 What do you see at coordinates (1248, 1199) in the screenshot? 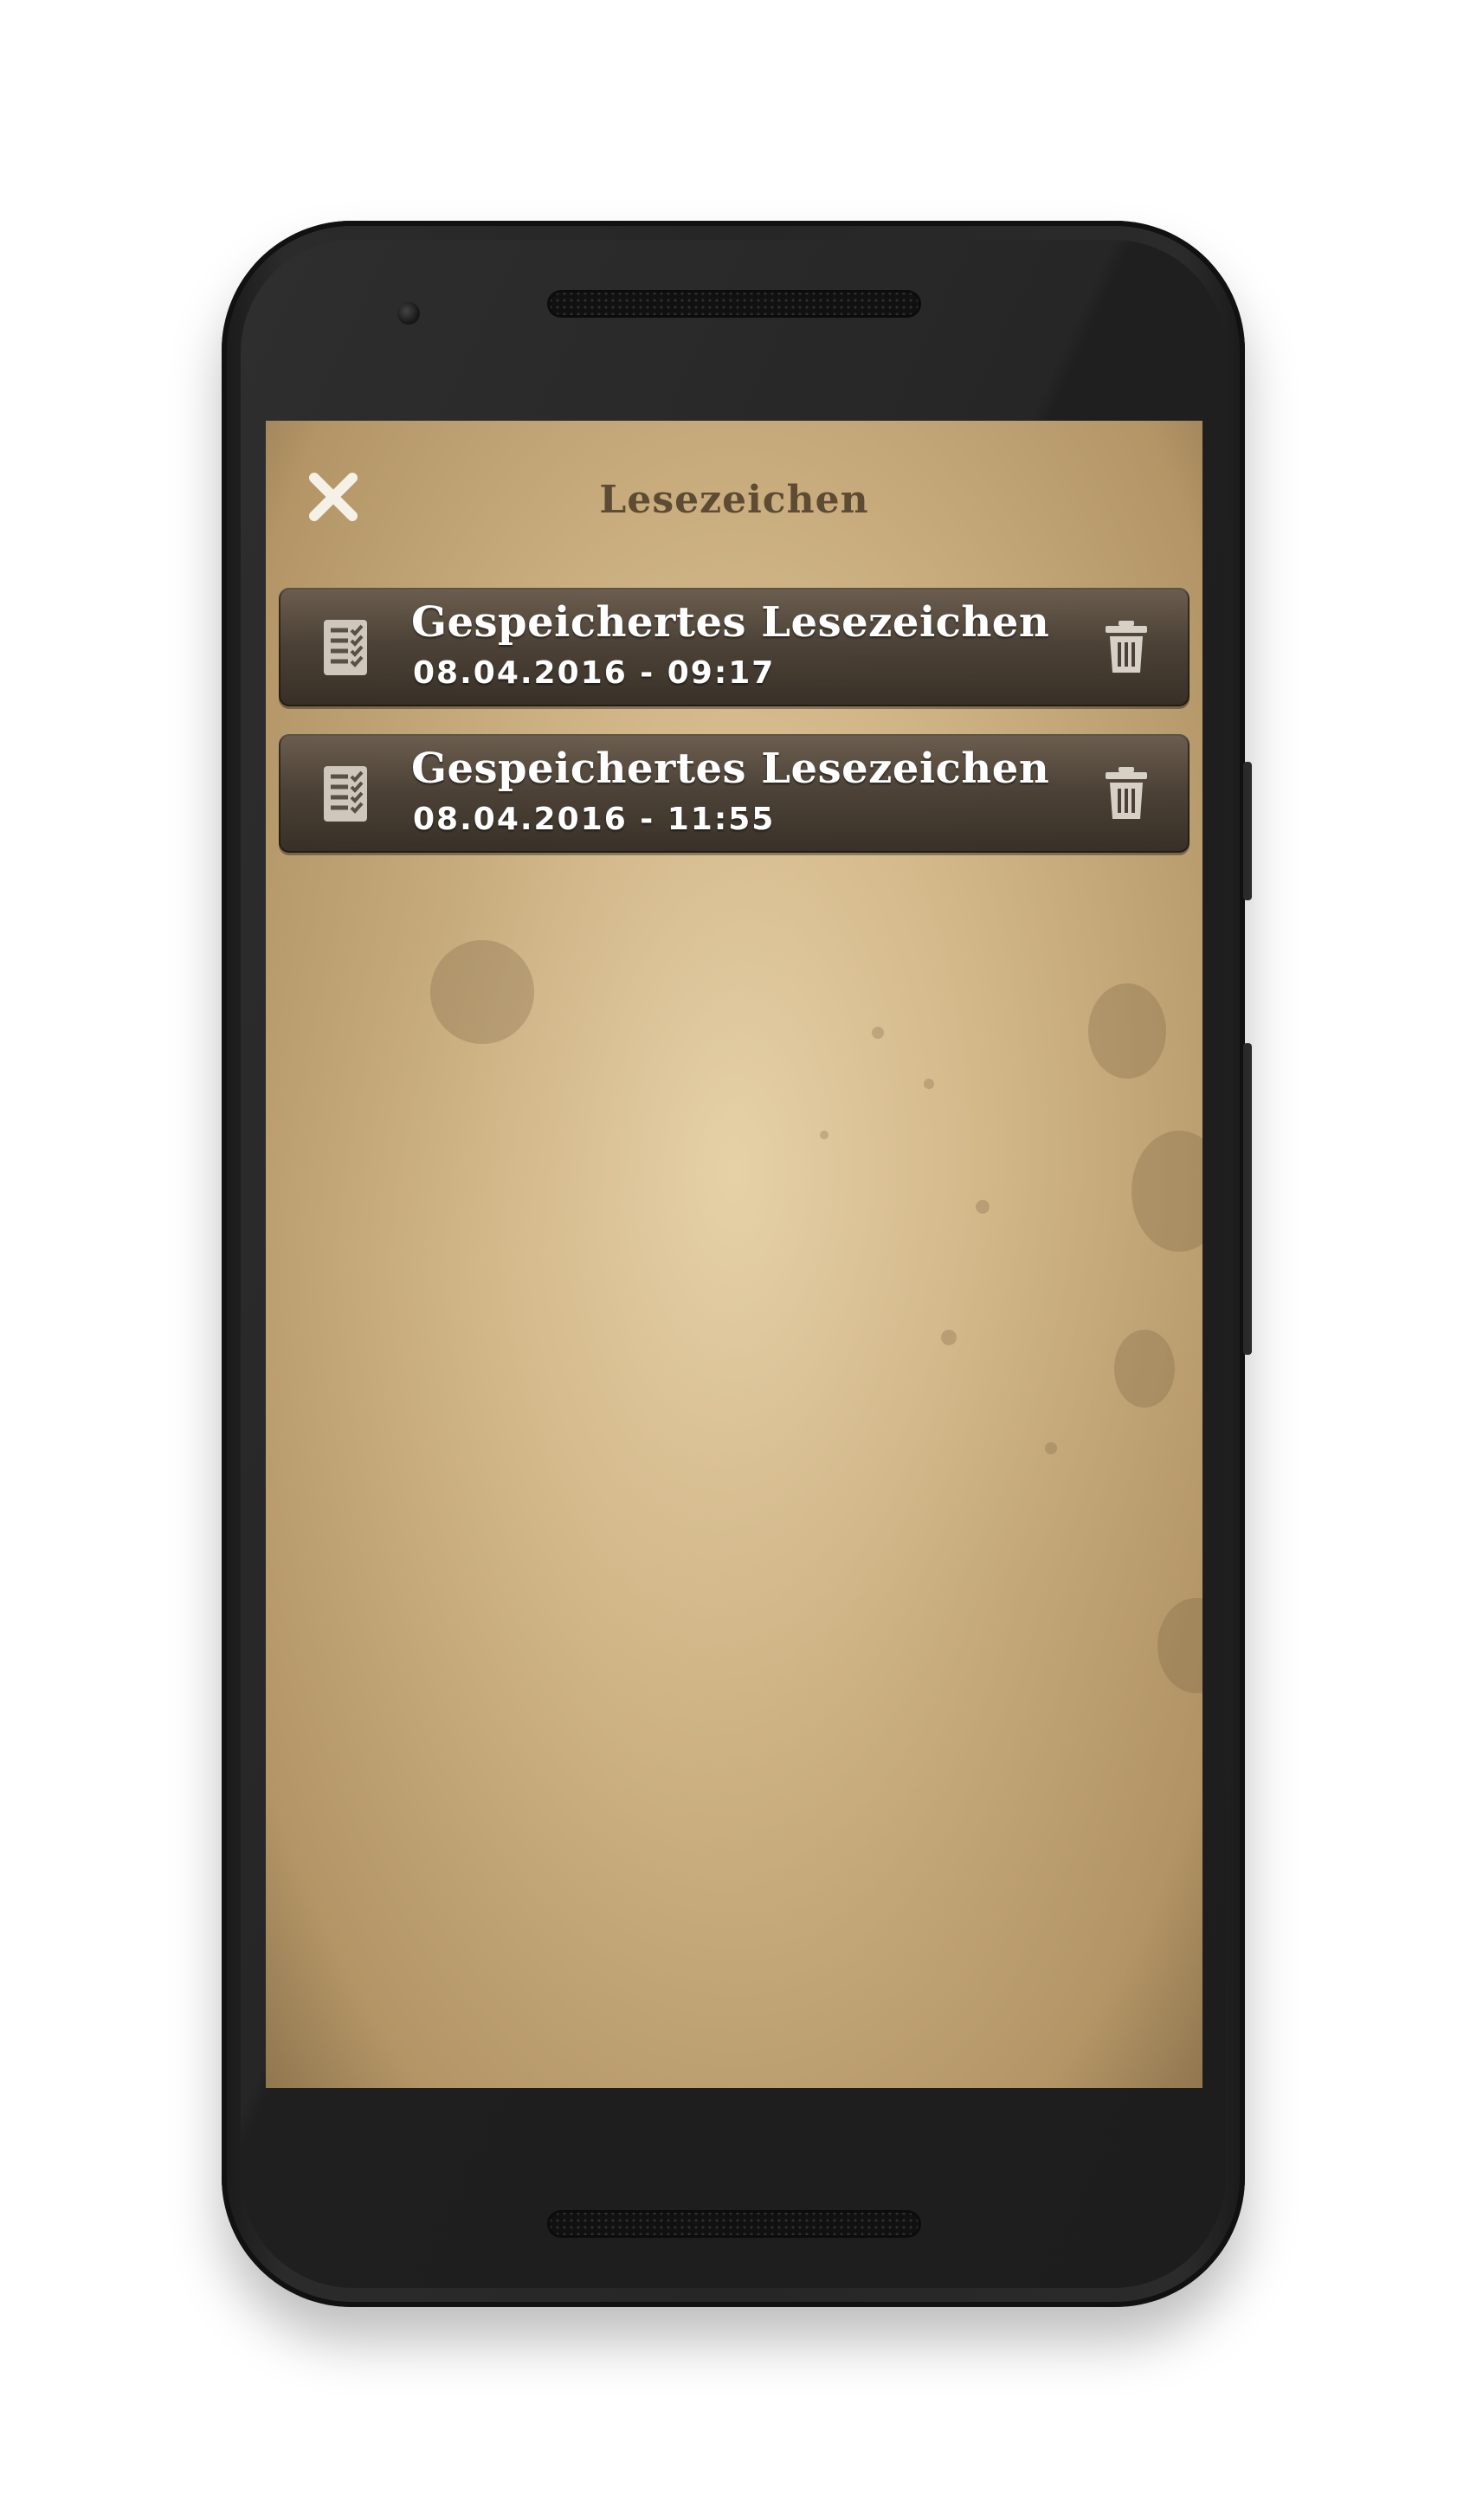
I see `volume-button` at bounding box center [1248, 1199].